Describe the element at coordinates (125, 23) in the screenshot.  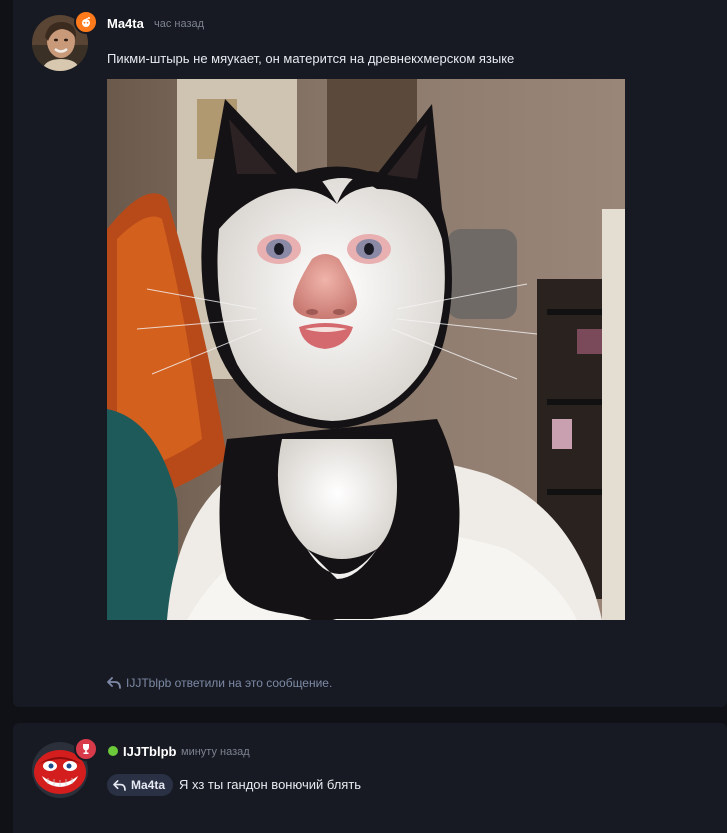
I see `author-name: Ma4ta` at that location.